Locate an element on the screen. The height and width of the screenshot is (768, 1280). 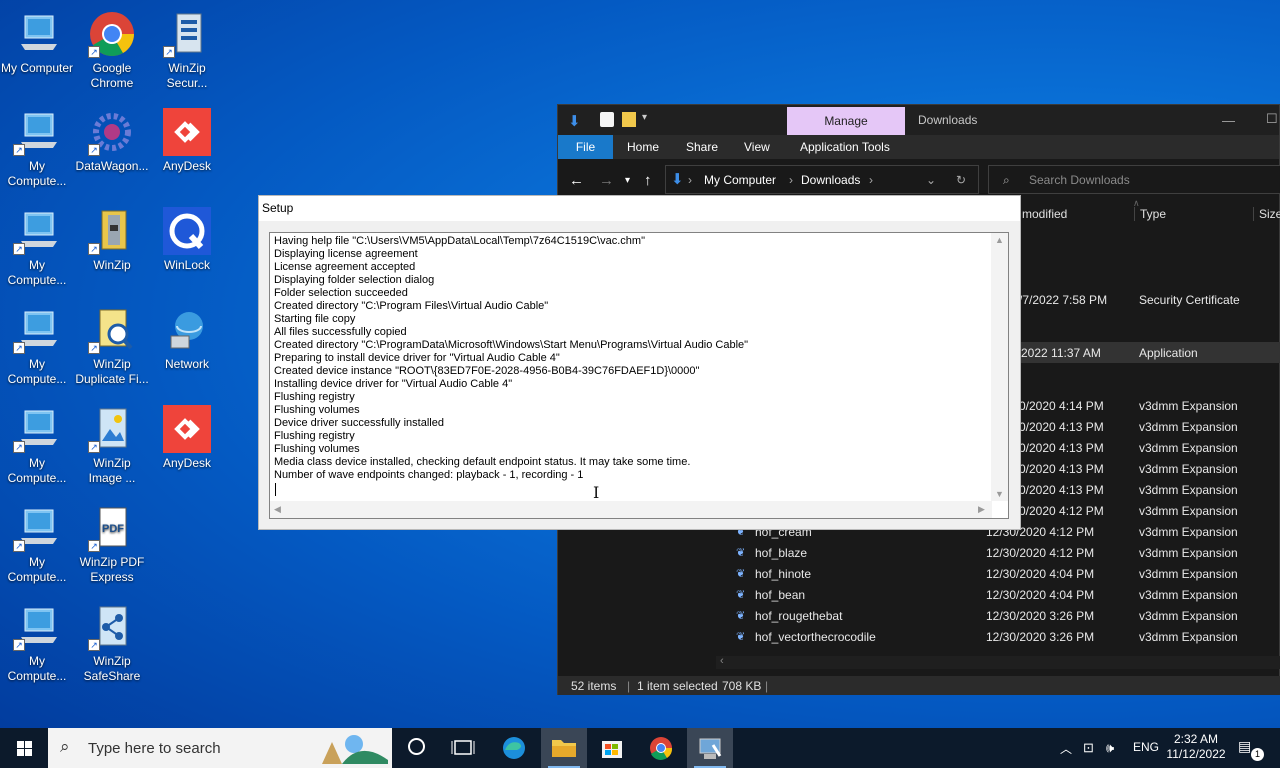
column-size: Size is located at coordinates (1266, 214).